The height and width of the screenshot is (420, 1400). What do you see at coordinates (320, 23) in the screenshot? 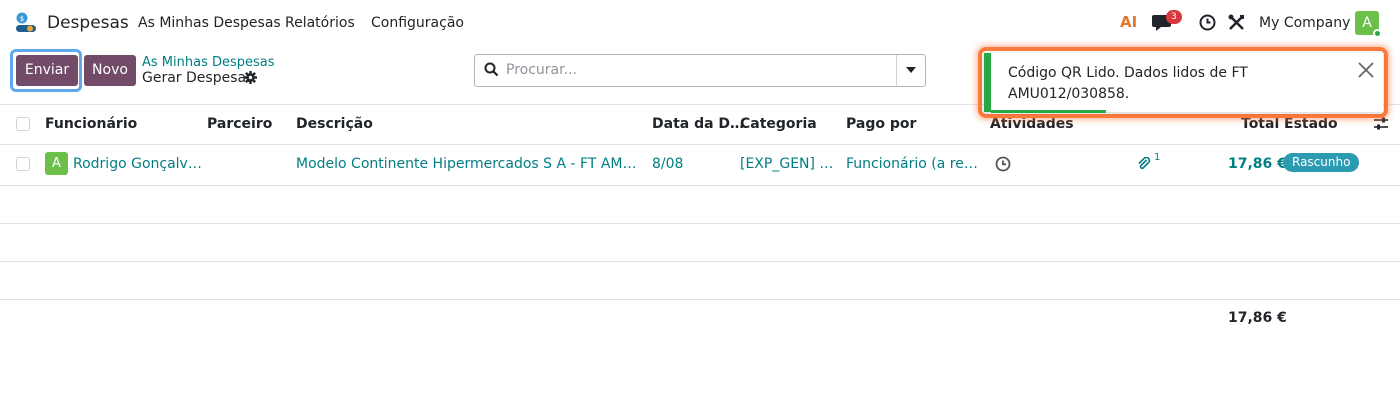
I see `menu-reports: Relatórios` at bounding box center [320, 23].